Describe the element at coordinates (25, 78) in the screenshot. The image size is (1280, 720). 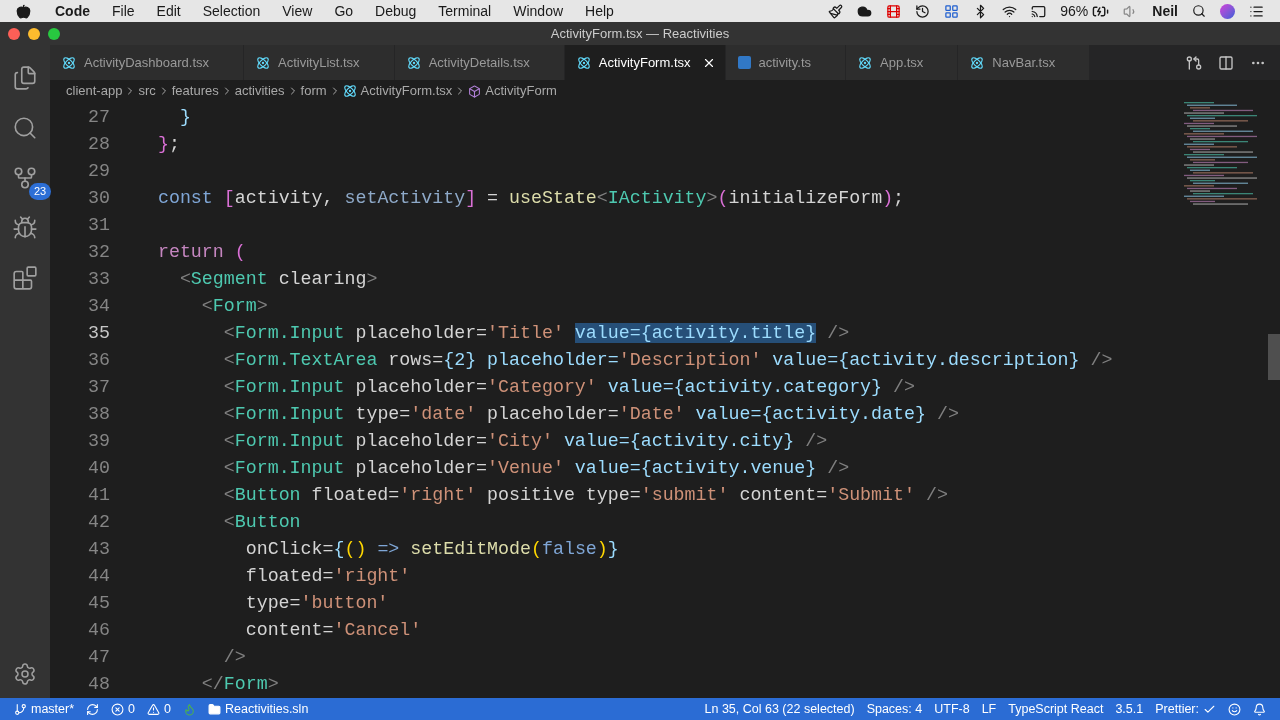
I see `files-icon` at that location.